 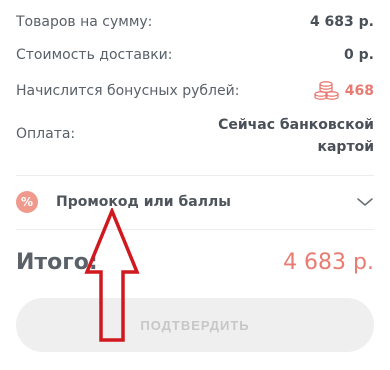 I want to click on annotation-arrow-icon, so click(x=112, y=277).